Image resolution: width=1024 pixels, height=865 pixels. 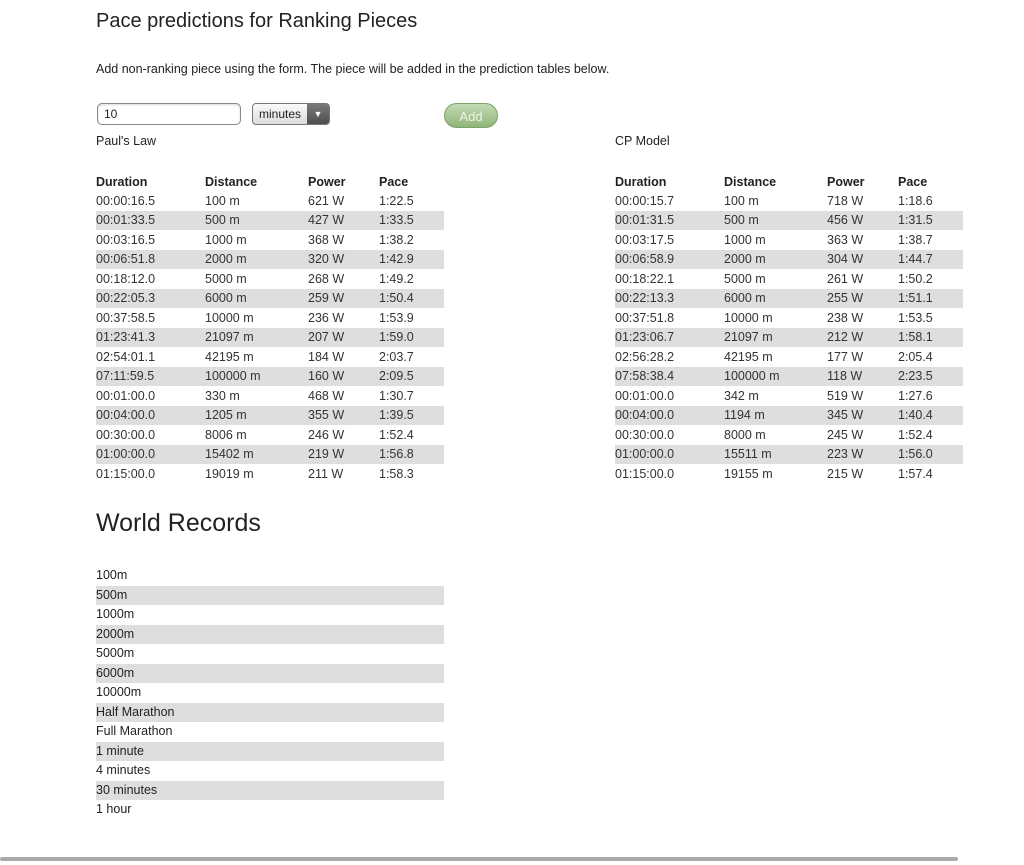 What do you see at coordinates (411, 259) in the screenshot?
I see `pace-cell: 1:42.9` at bounding box center [411, 259].